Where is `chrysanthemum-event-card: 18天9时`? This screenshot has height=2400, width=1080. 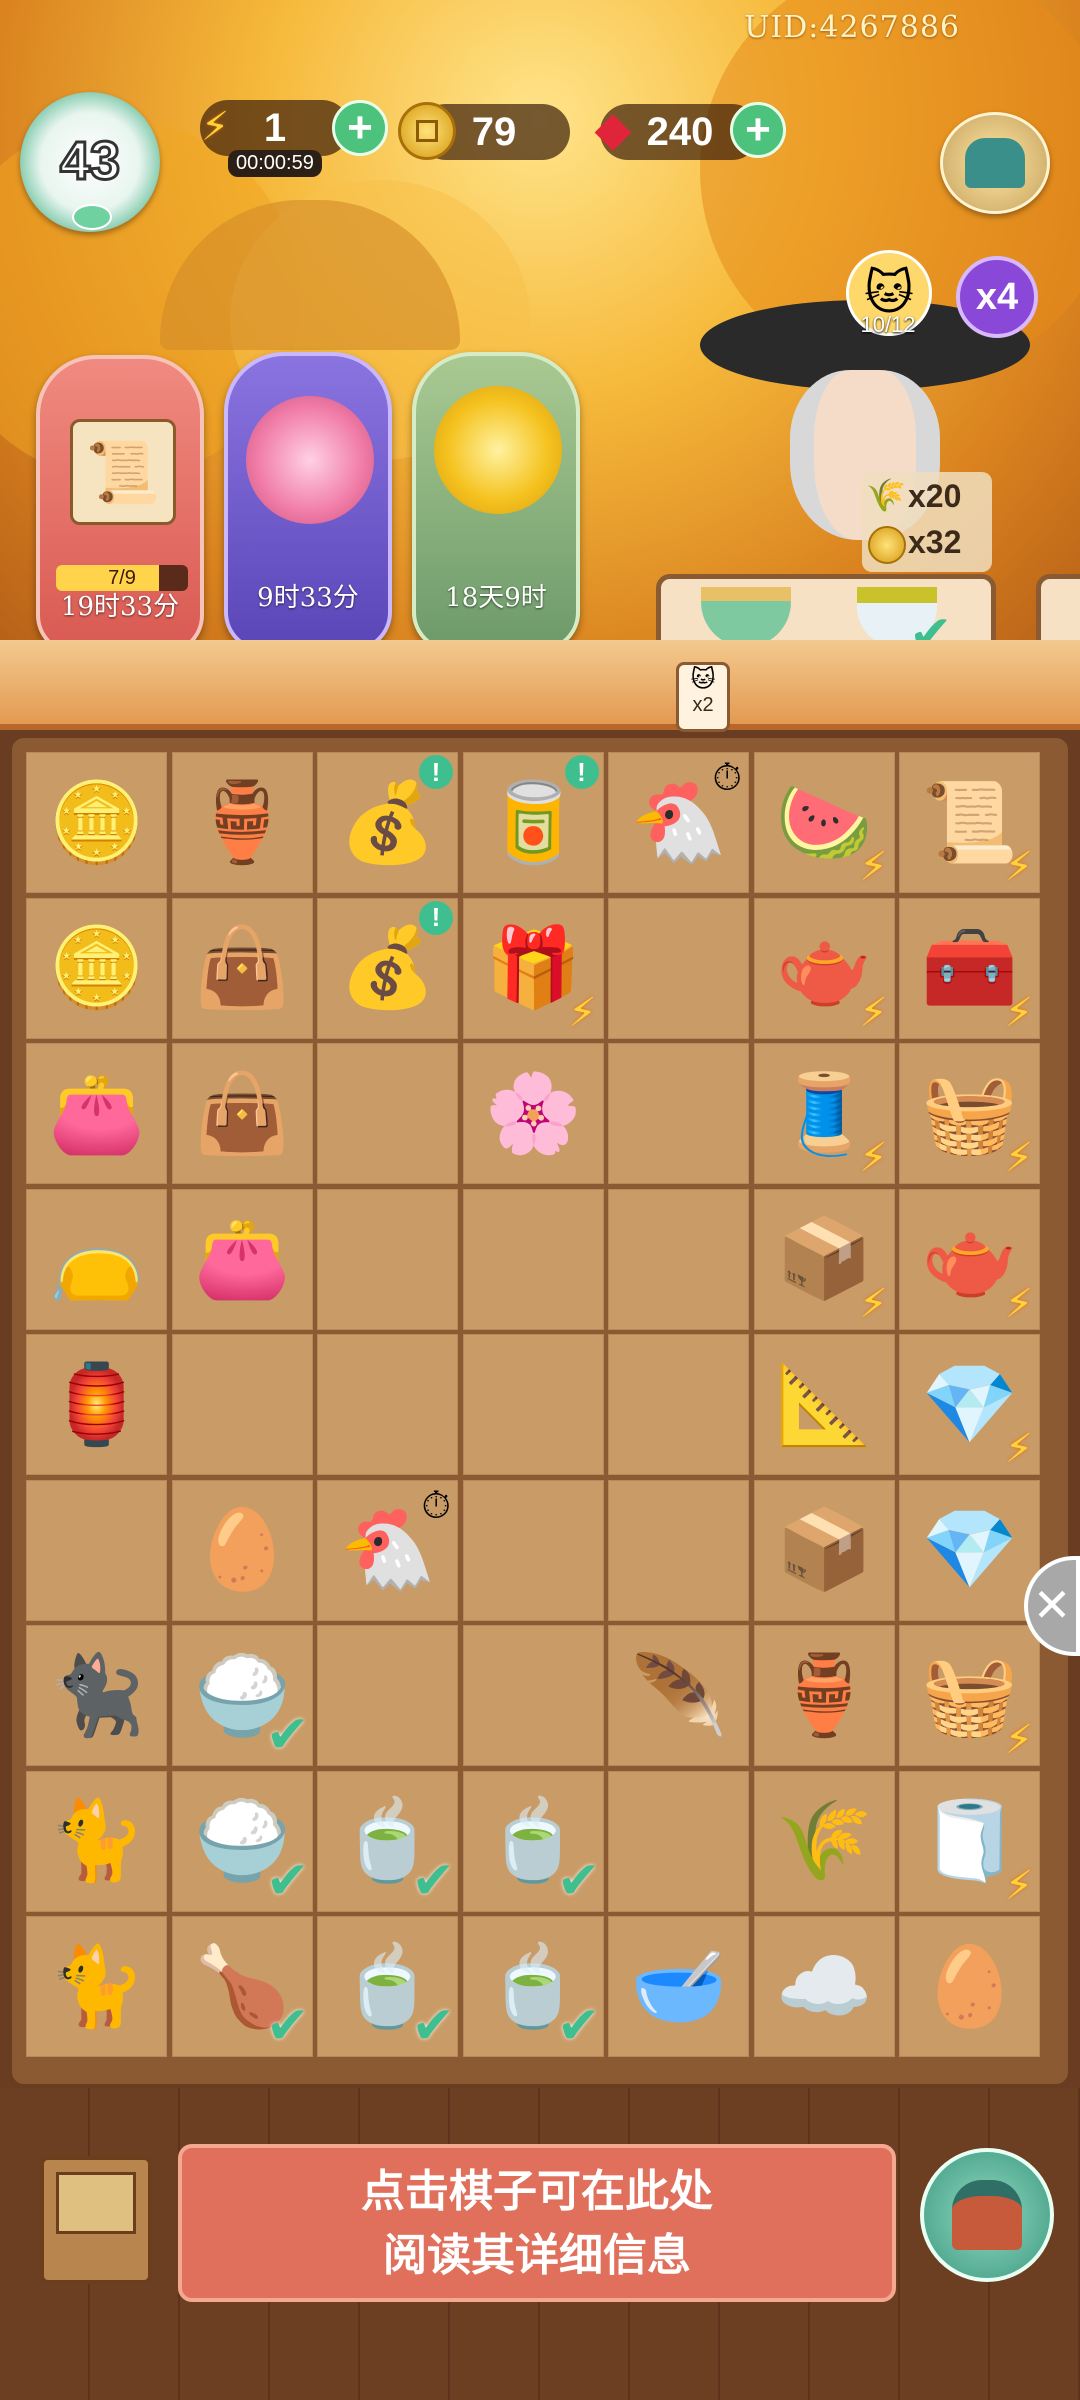 chrysanthemum-event-card: 18天9时 is located at coordinates (496, 502).